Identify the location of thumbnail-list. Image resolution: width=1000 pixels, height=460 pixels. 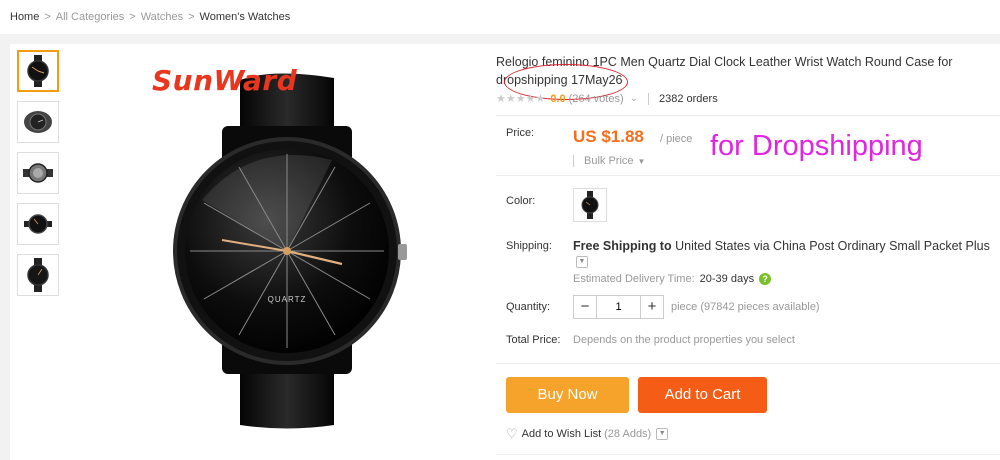
(39, 177).